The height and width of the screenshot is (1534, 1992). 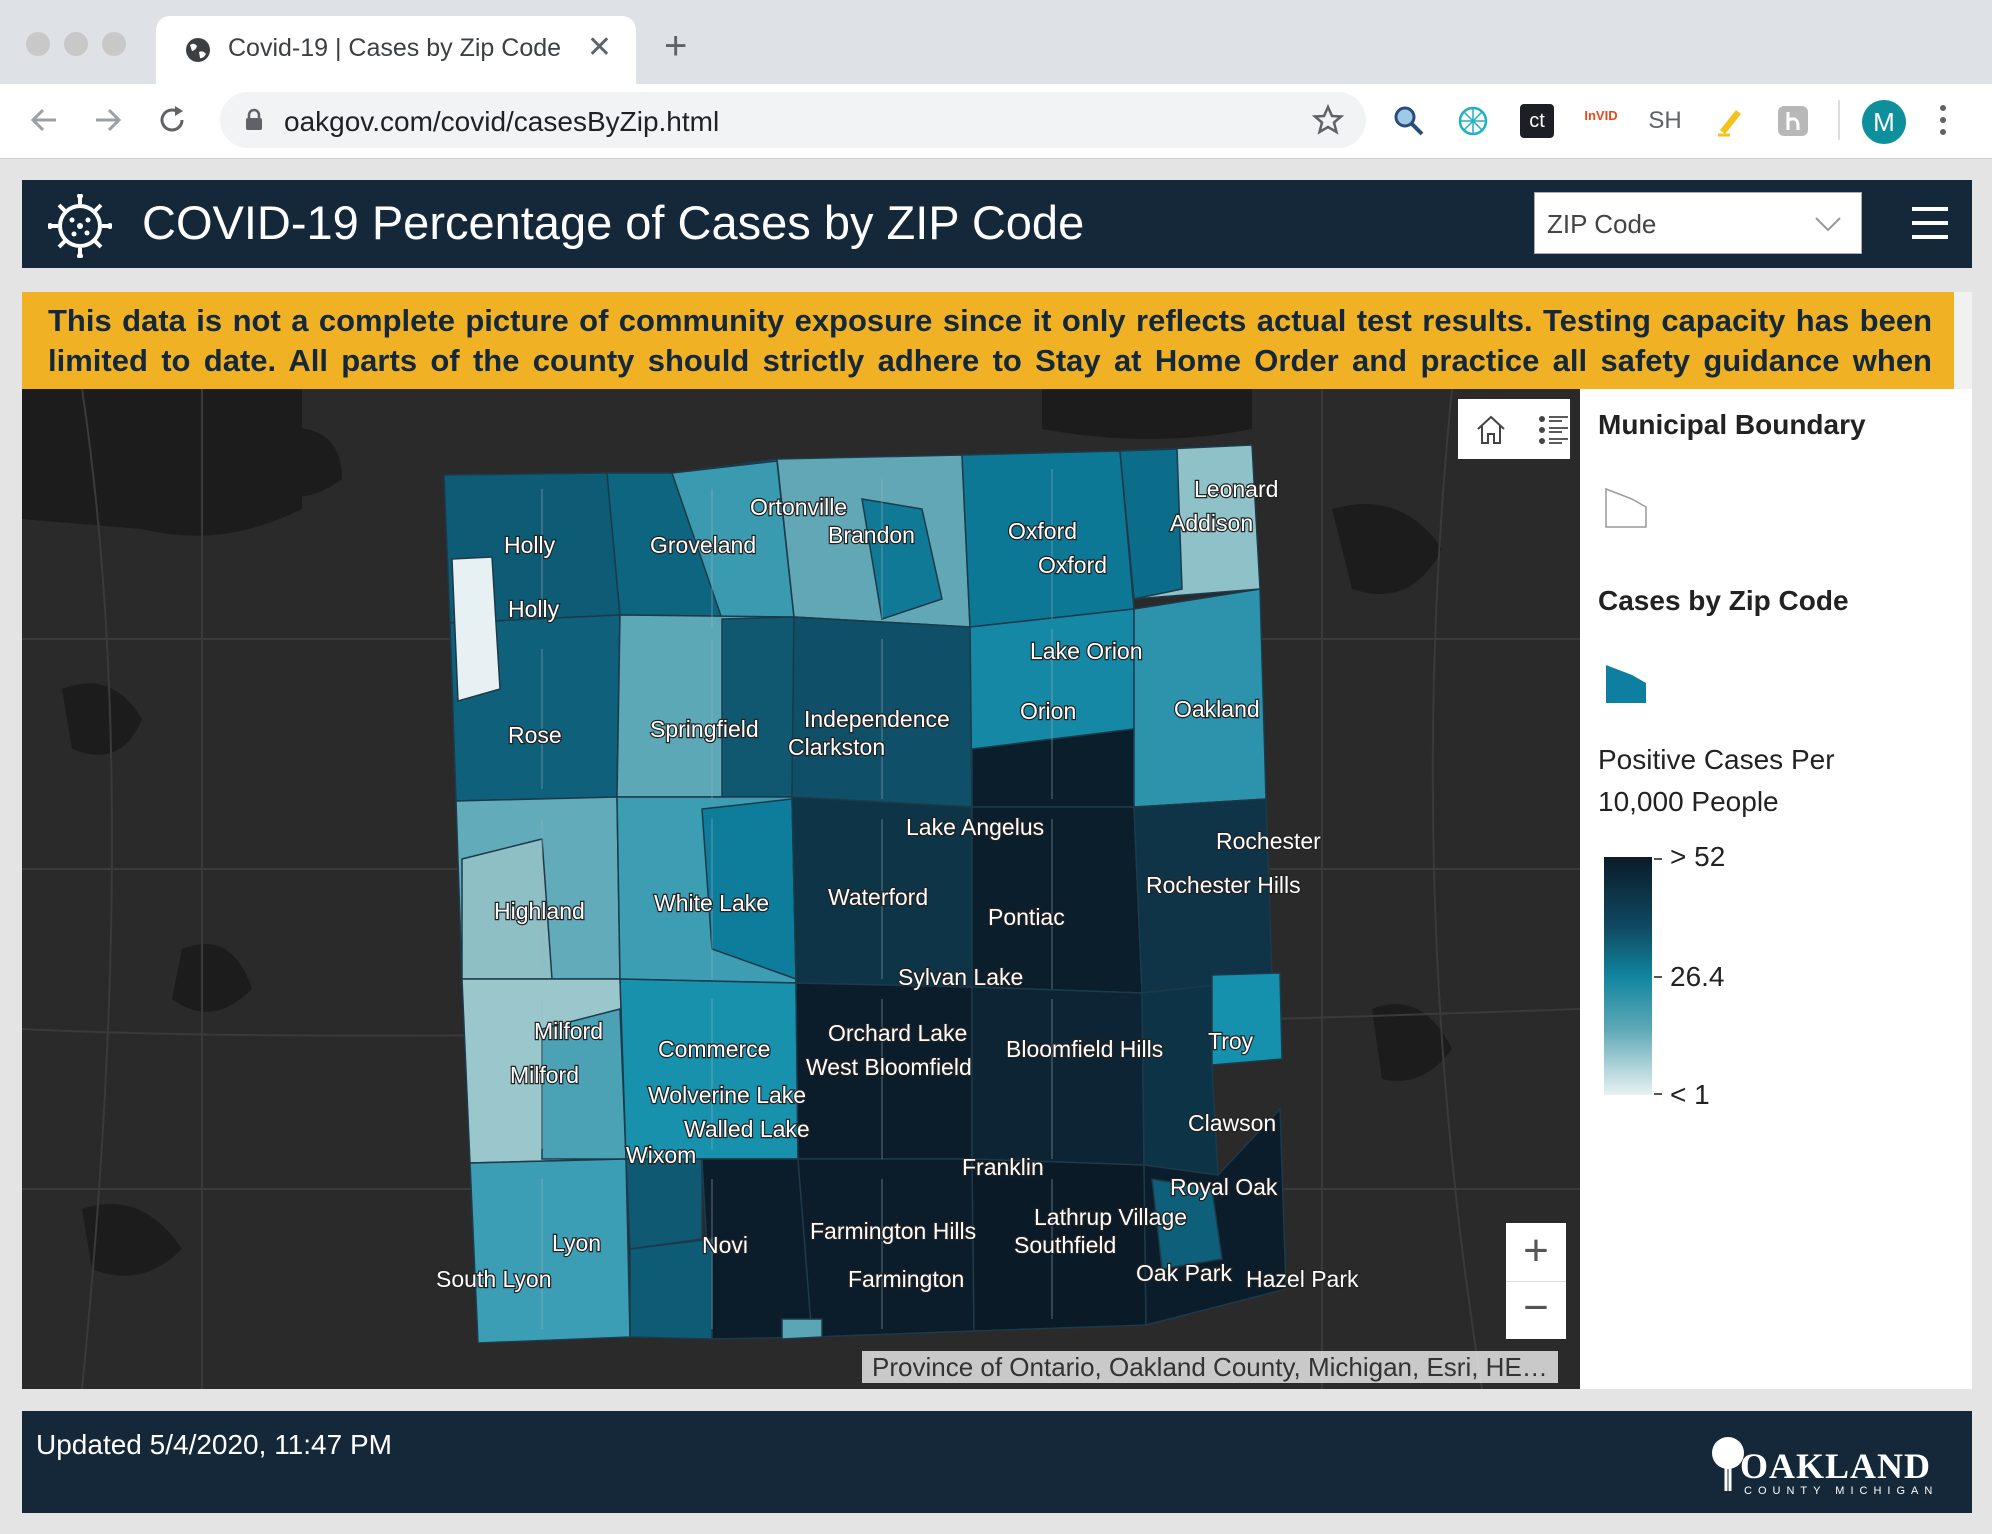 I want to click on place-label-wolverine-lake: Wolverine Lake, so click(x=727, y=1095).